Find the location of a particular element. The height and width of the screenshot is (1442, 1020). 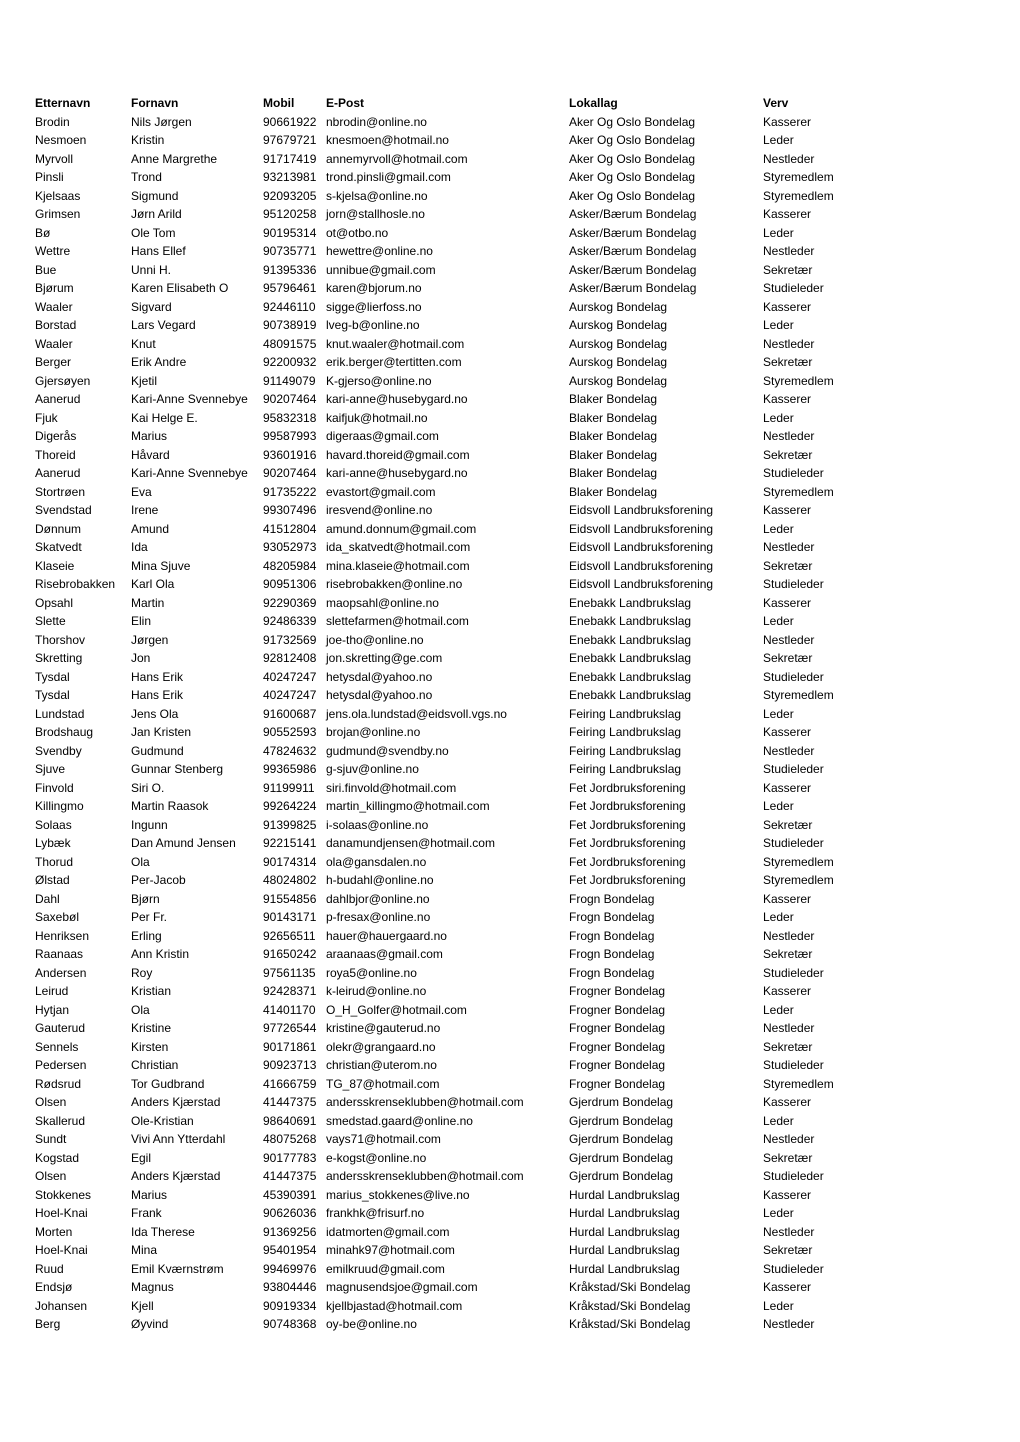

mobil-cell: 47824632 is located at coordinates (290, 750).